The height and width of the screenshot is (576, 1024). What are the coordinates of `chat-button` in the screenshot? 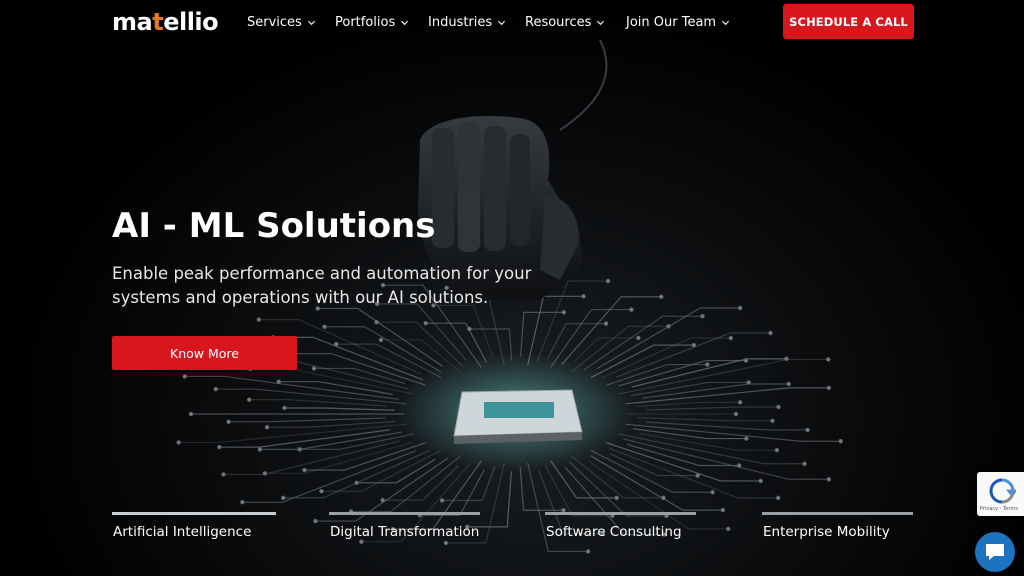 It's located at (995, 552).